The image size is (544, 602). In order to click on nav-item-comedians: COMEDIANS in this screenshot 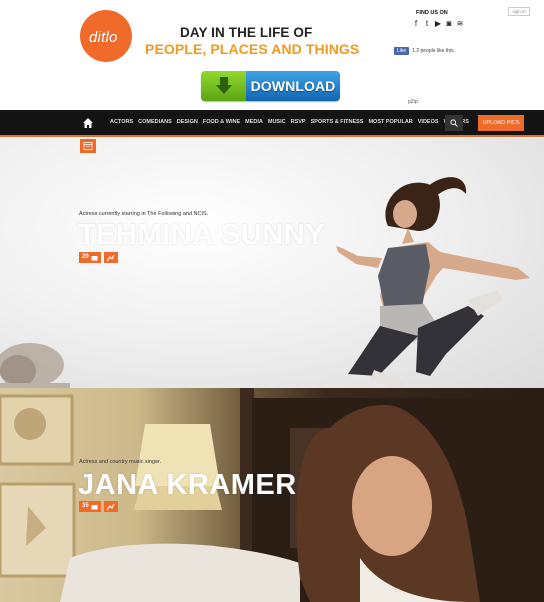, I will do `click(155, 122)`.